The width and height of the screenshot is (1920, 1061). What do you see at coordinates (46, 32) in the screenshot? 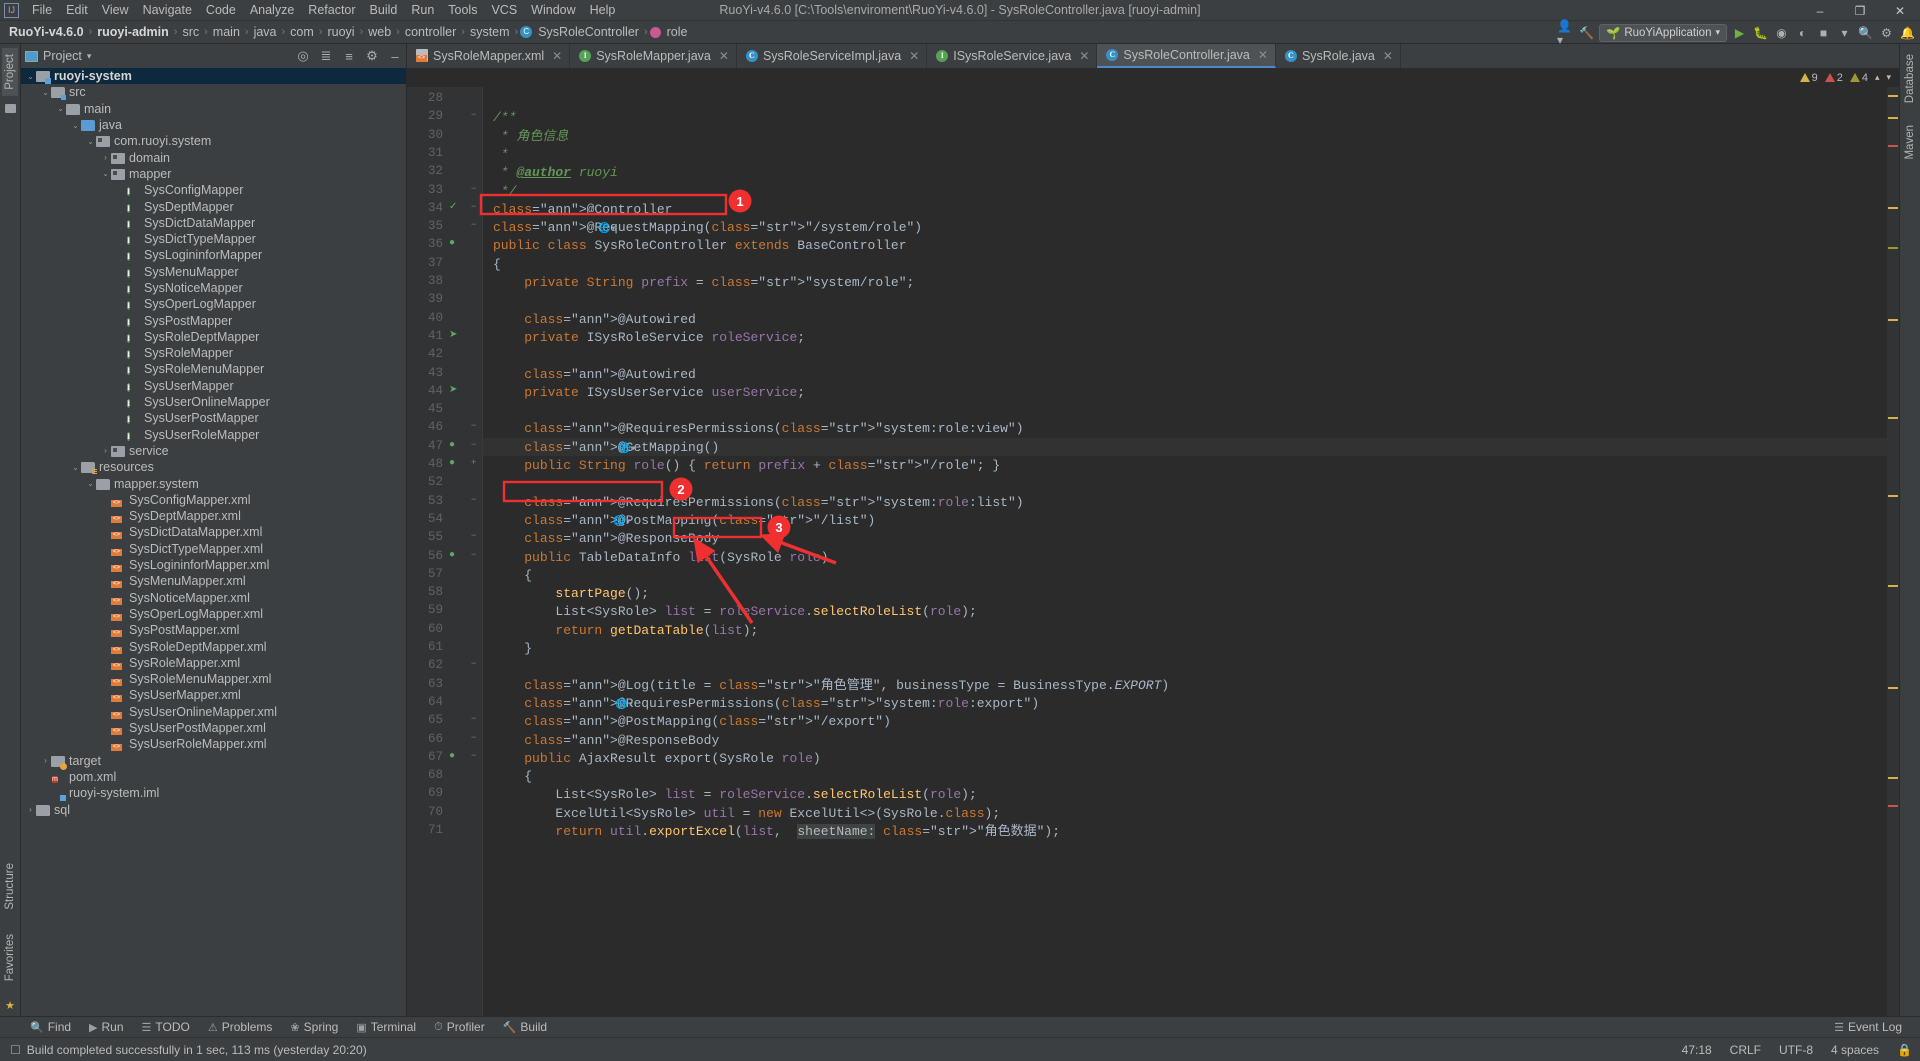
I see `breadcrumb-project: RuoYi-v4.6.0` at bounding box center [46, 32].